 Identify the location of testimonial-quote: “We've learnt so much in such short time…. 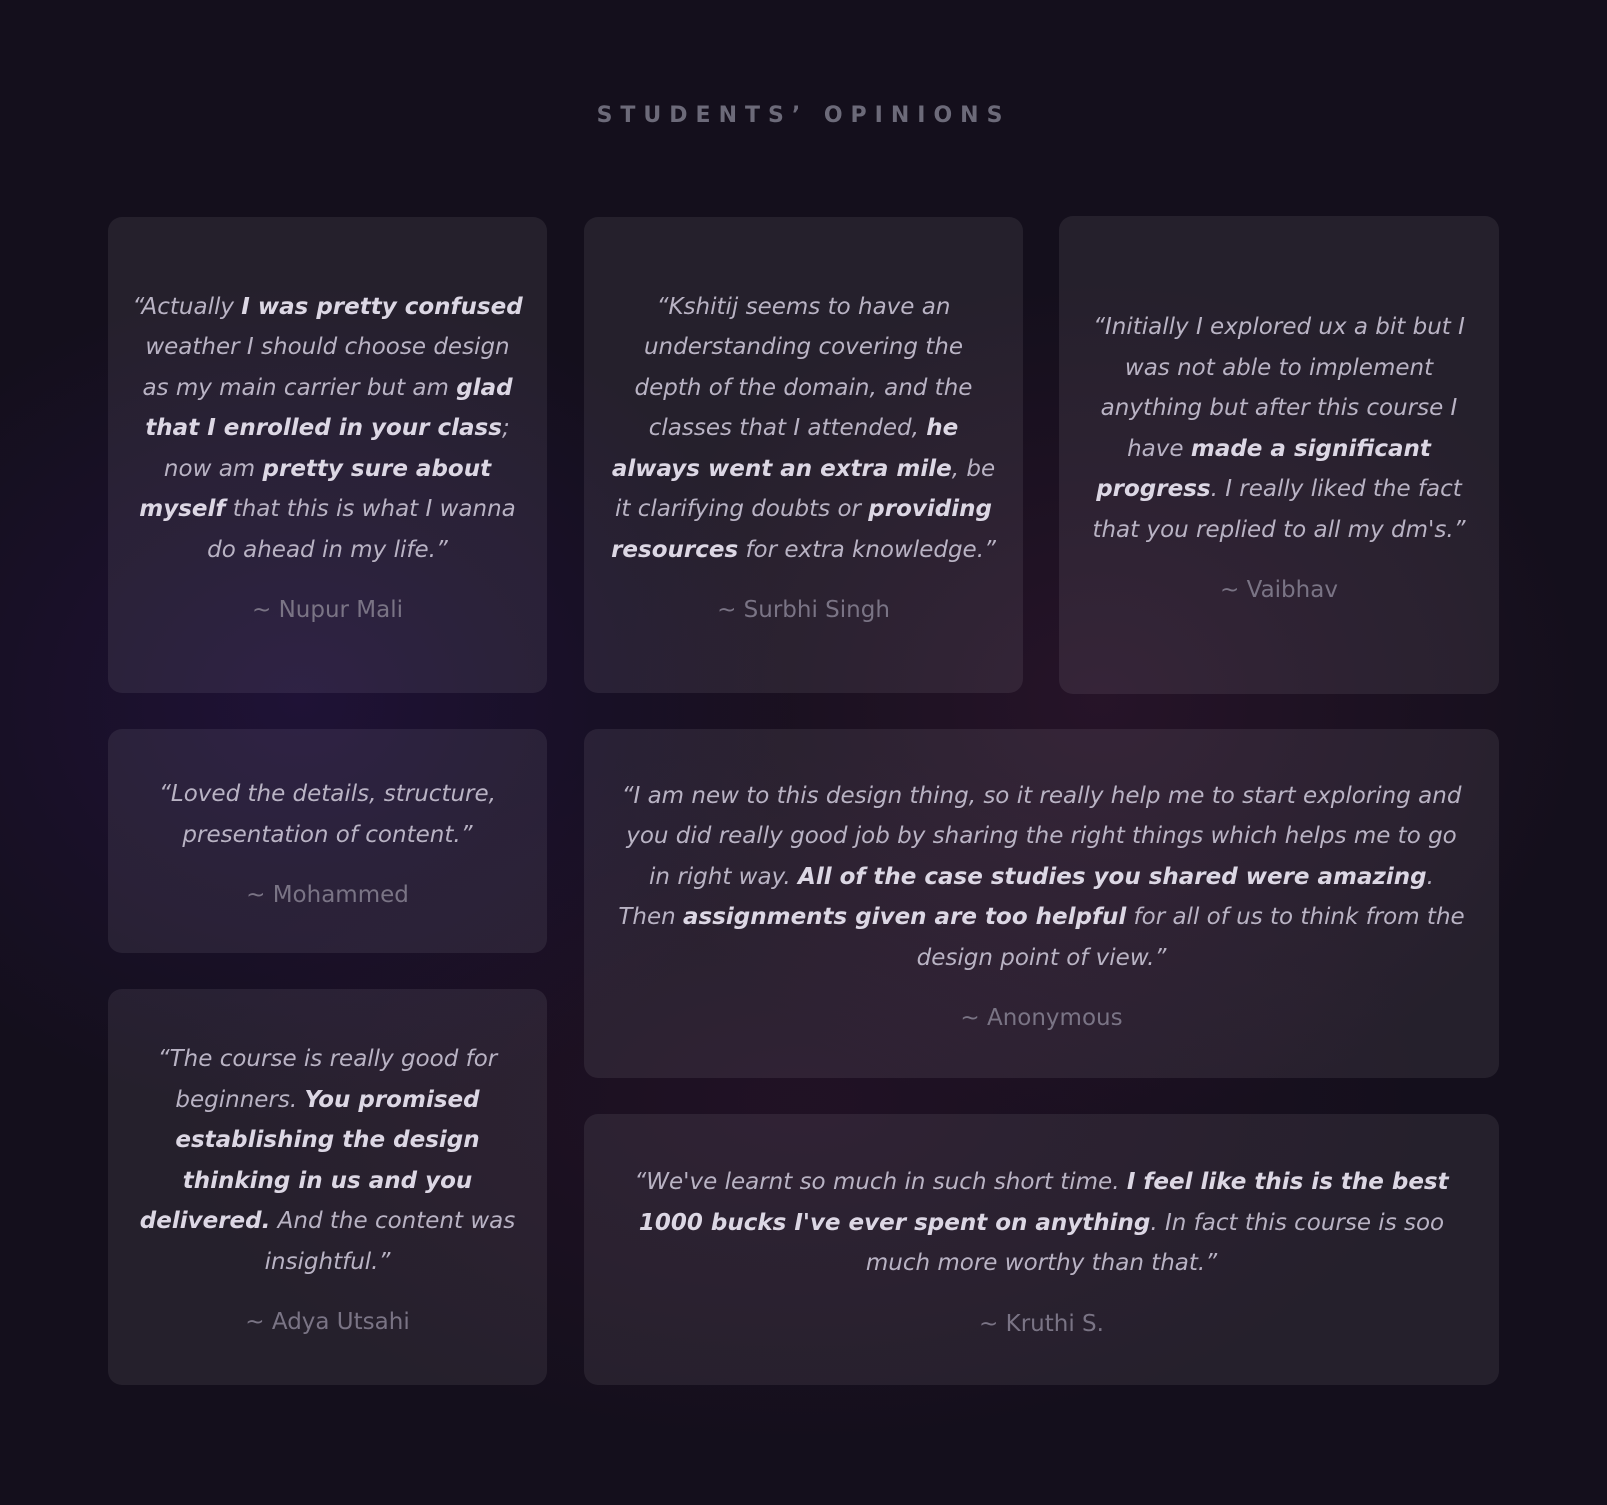
(1041, 1223).